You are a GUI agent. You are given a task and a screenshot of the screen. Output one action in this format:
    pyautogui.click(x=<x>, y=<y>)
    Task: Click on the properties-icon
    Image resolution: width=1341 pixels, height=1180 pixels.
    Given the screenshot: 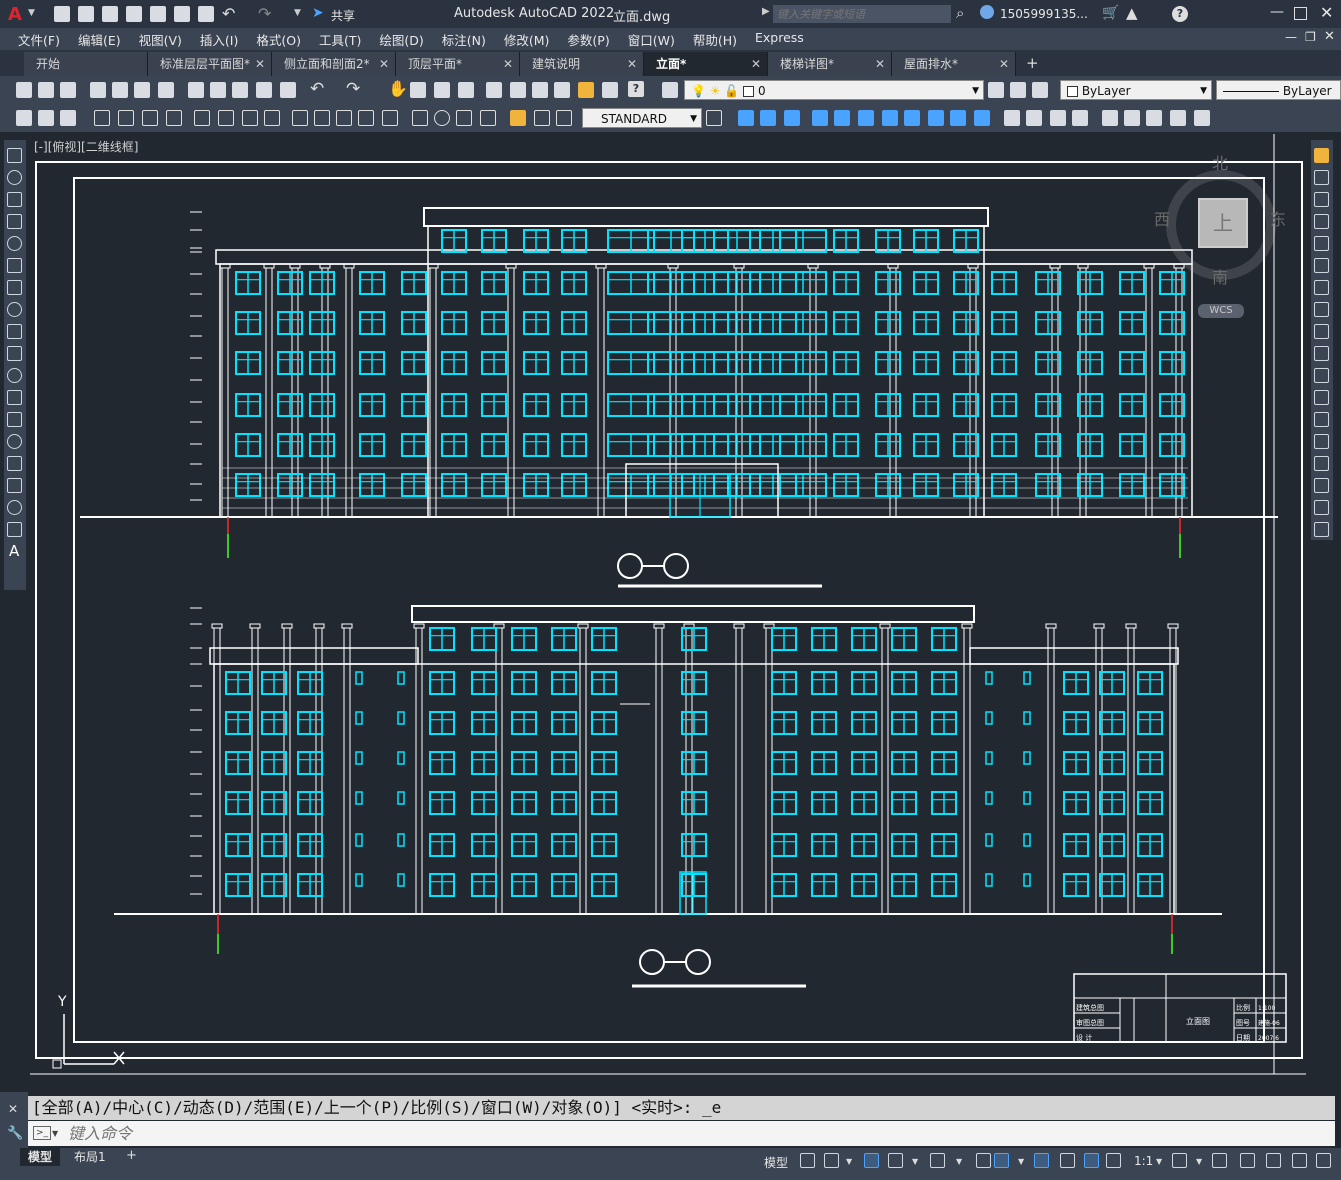 What is the action you would take?
    pyautogui.click(x=494, y=90)
    